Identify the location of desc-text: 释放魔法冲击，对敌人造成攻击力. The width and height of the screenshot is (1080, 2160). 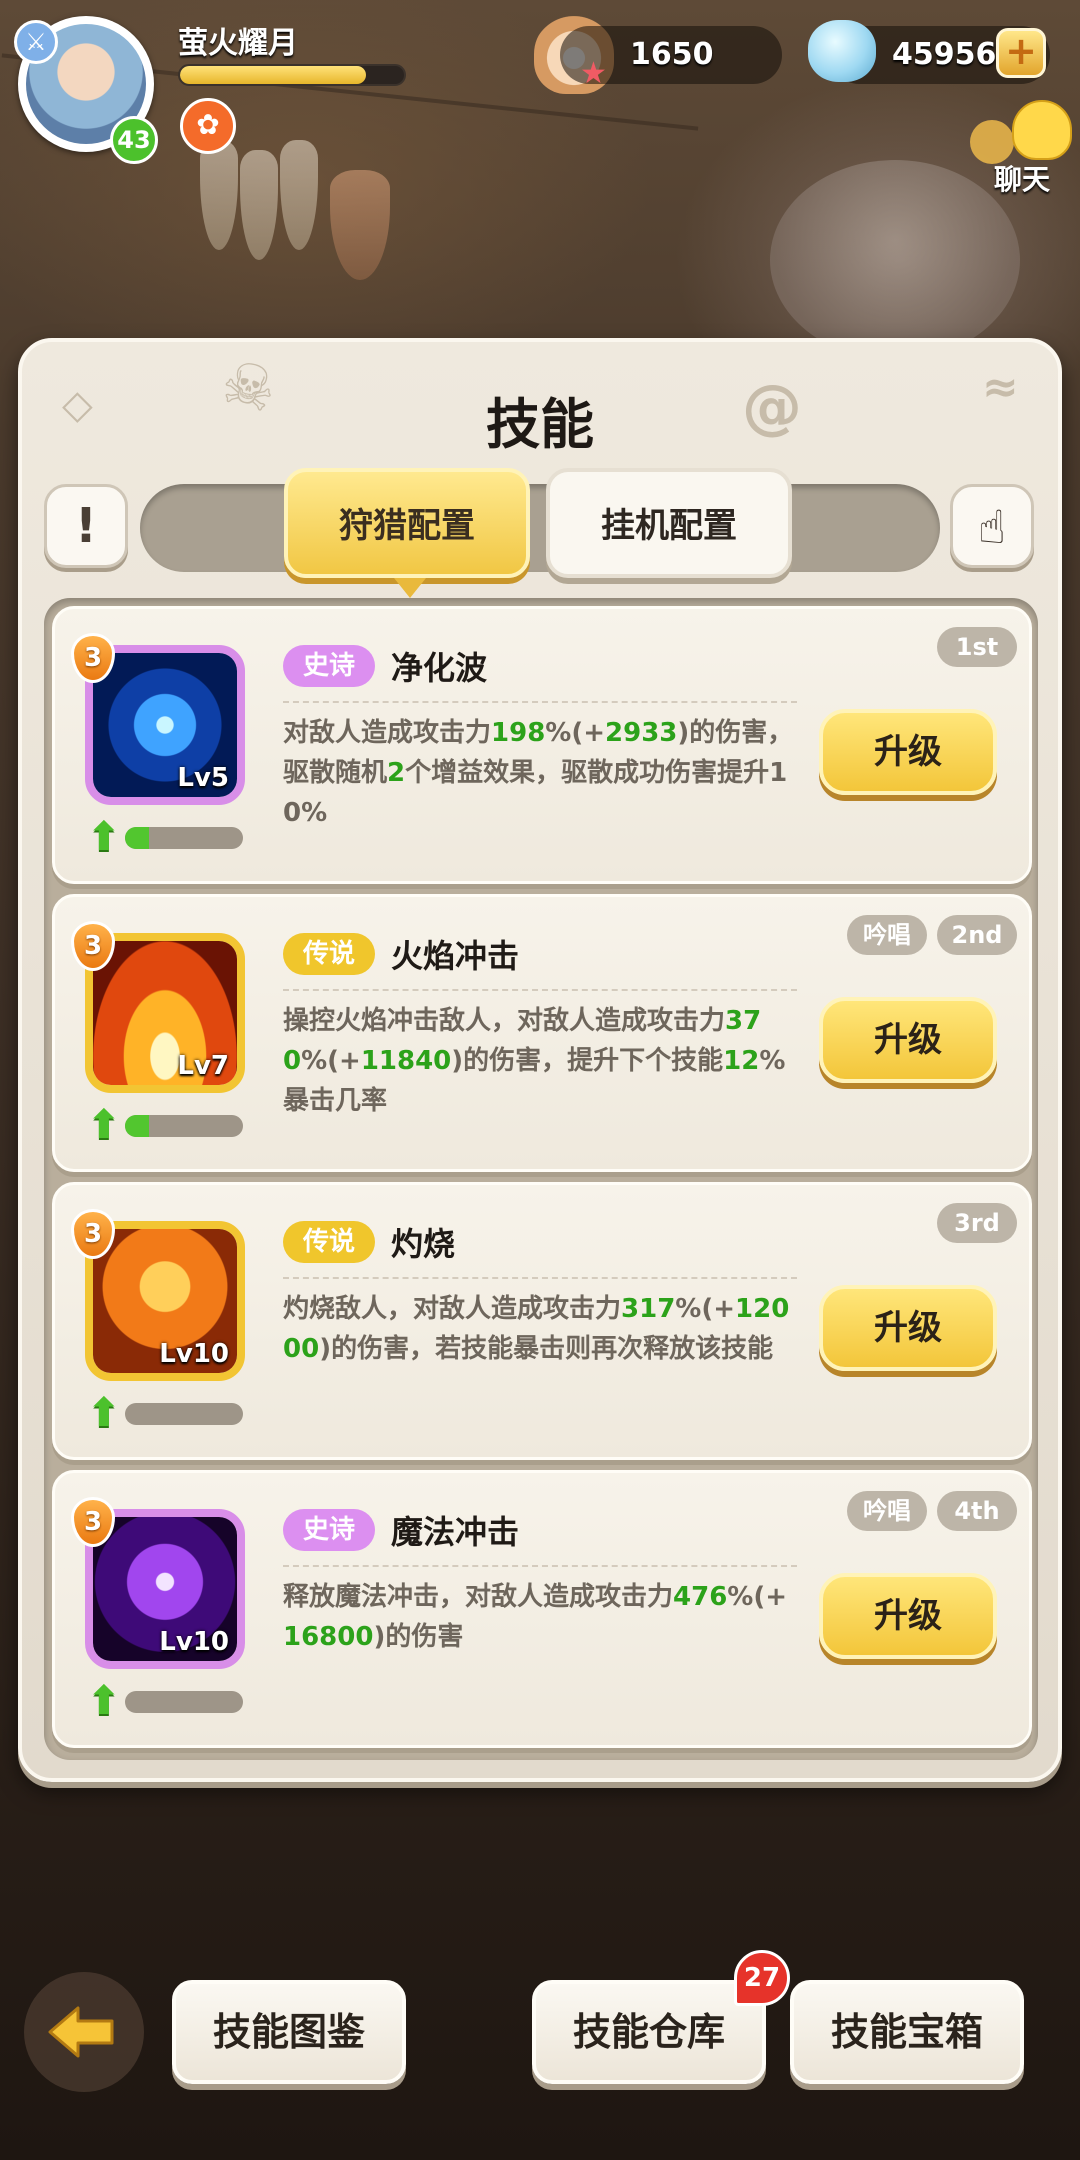
(478, 1597).